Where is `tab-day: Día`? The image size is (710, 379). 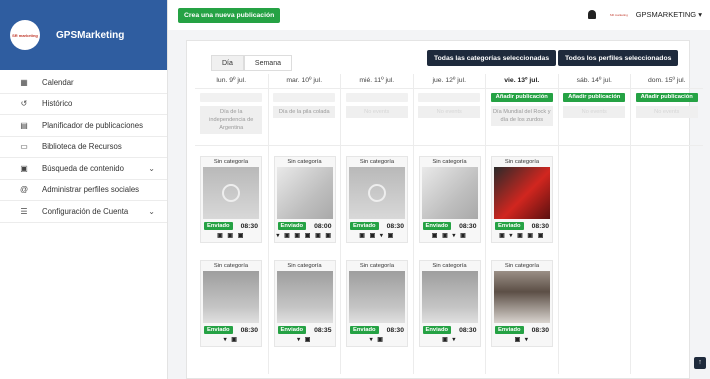
tab-day: Día is located at coordinates (227, 63).